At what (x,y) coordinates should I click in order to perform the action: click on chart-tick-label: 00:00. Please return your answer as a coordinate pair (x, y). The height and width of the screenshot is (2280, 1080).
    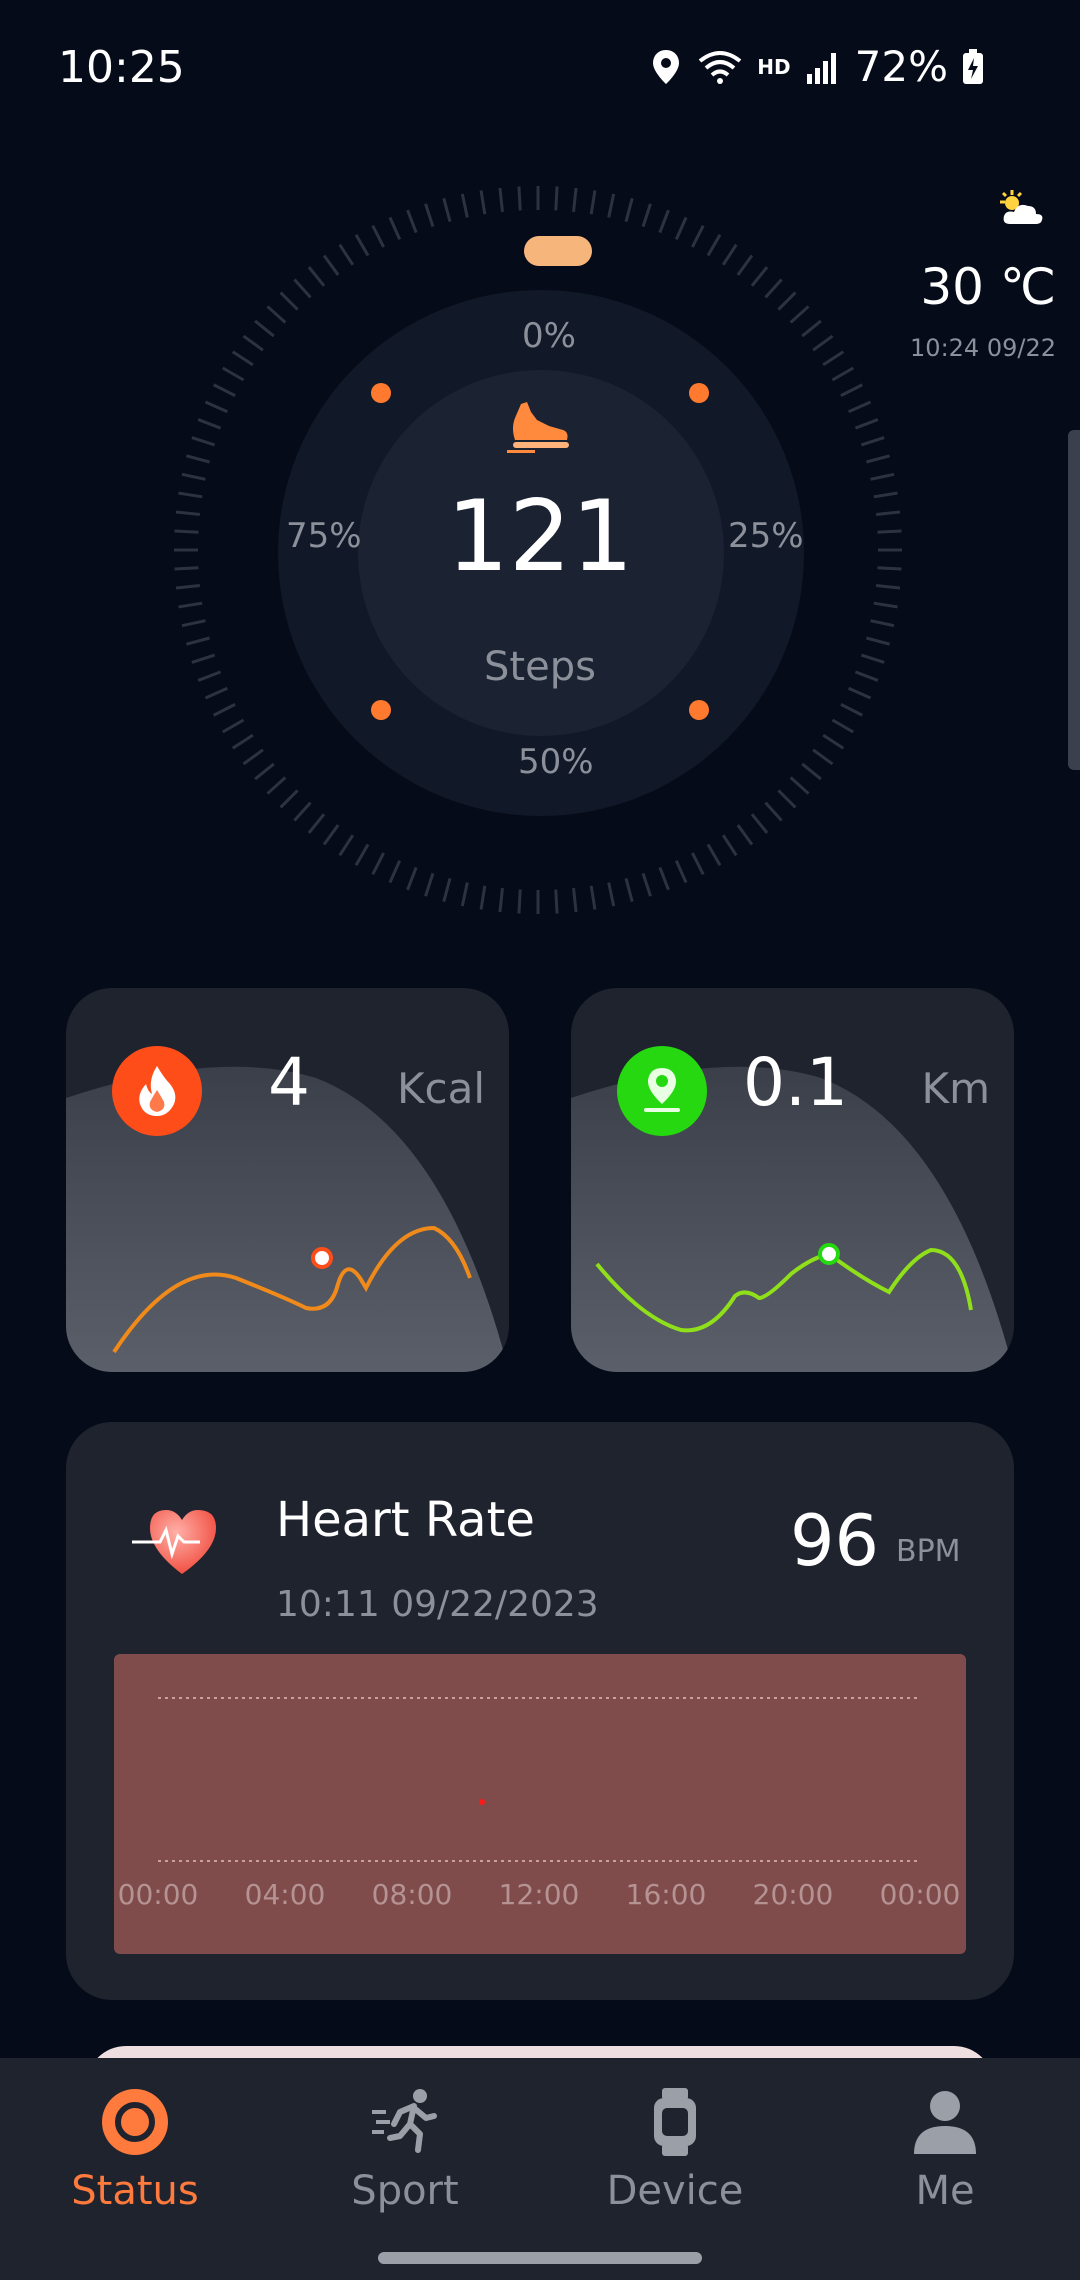
    Looking at the image, I should click on (158, 1894).